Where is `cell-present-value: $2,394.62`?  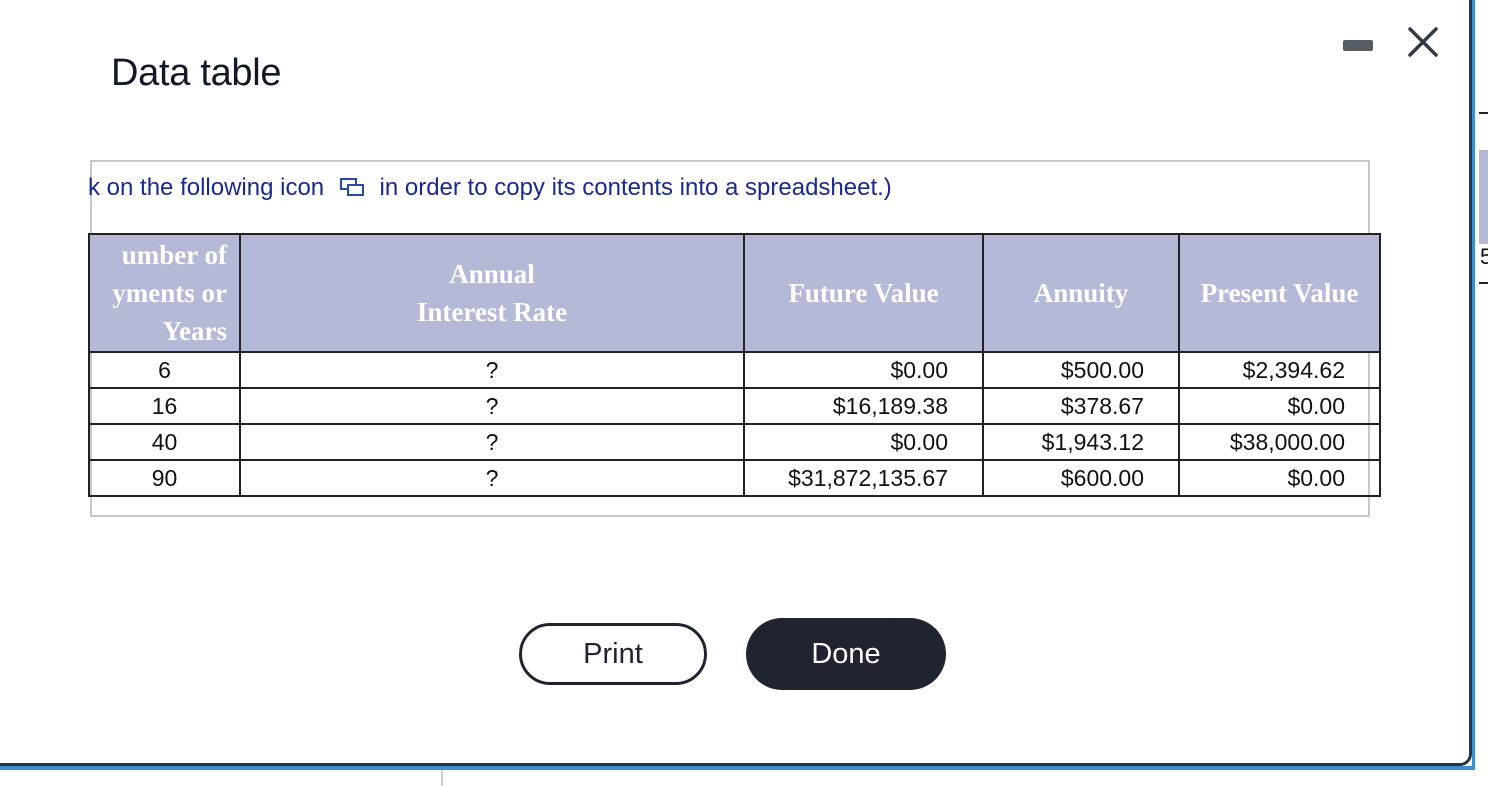 cell-present-value: $2,394.62 is located at coordinates (1279, 370).